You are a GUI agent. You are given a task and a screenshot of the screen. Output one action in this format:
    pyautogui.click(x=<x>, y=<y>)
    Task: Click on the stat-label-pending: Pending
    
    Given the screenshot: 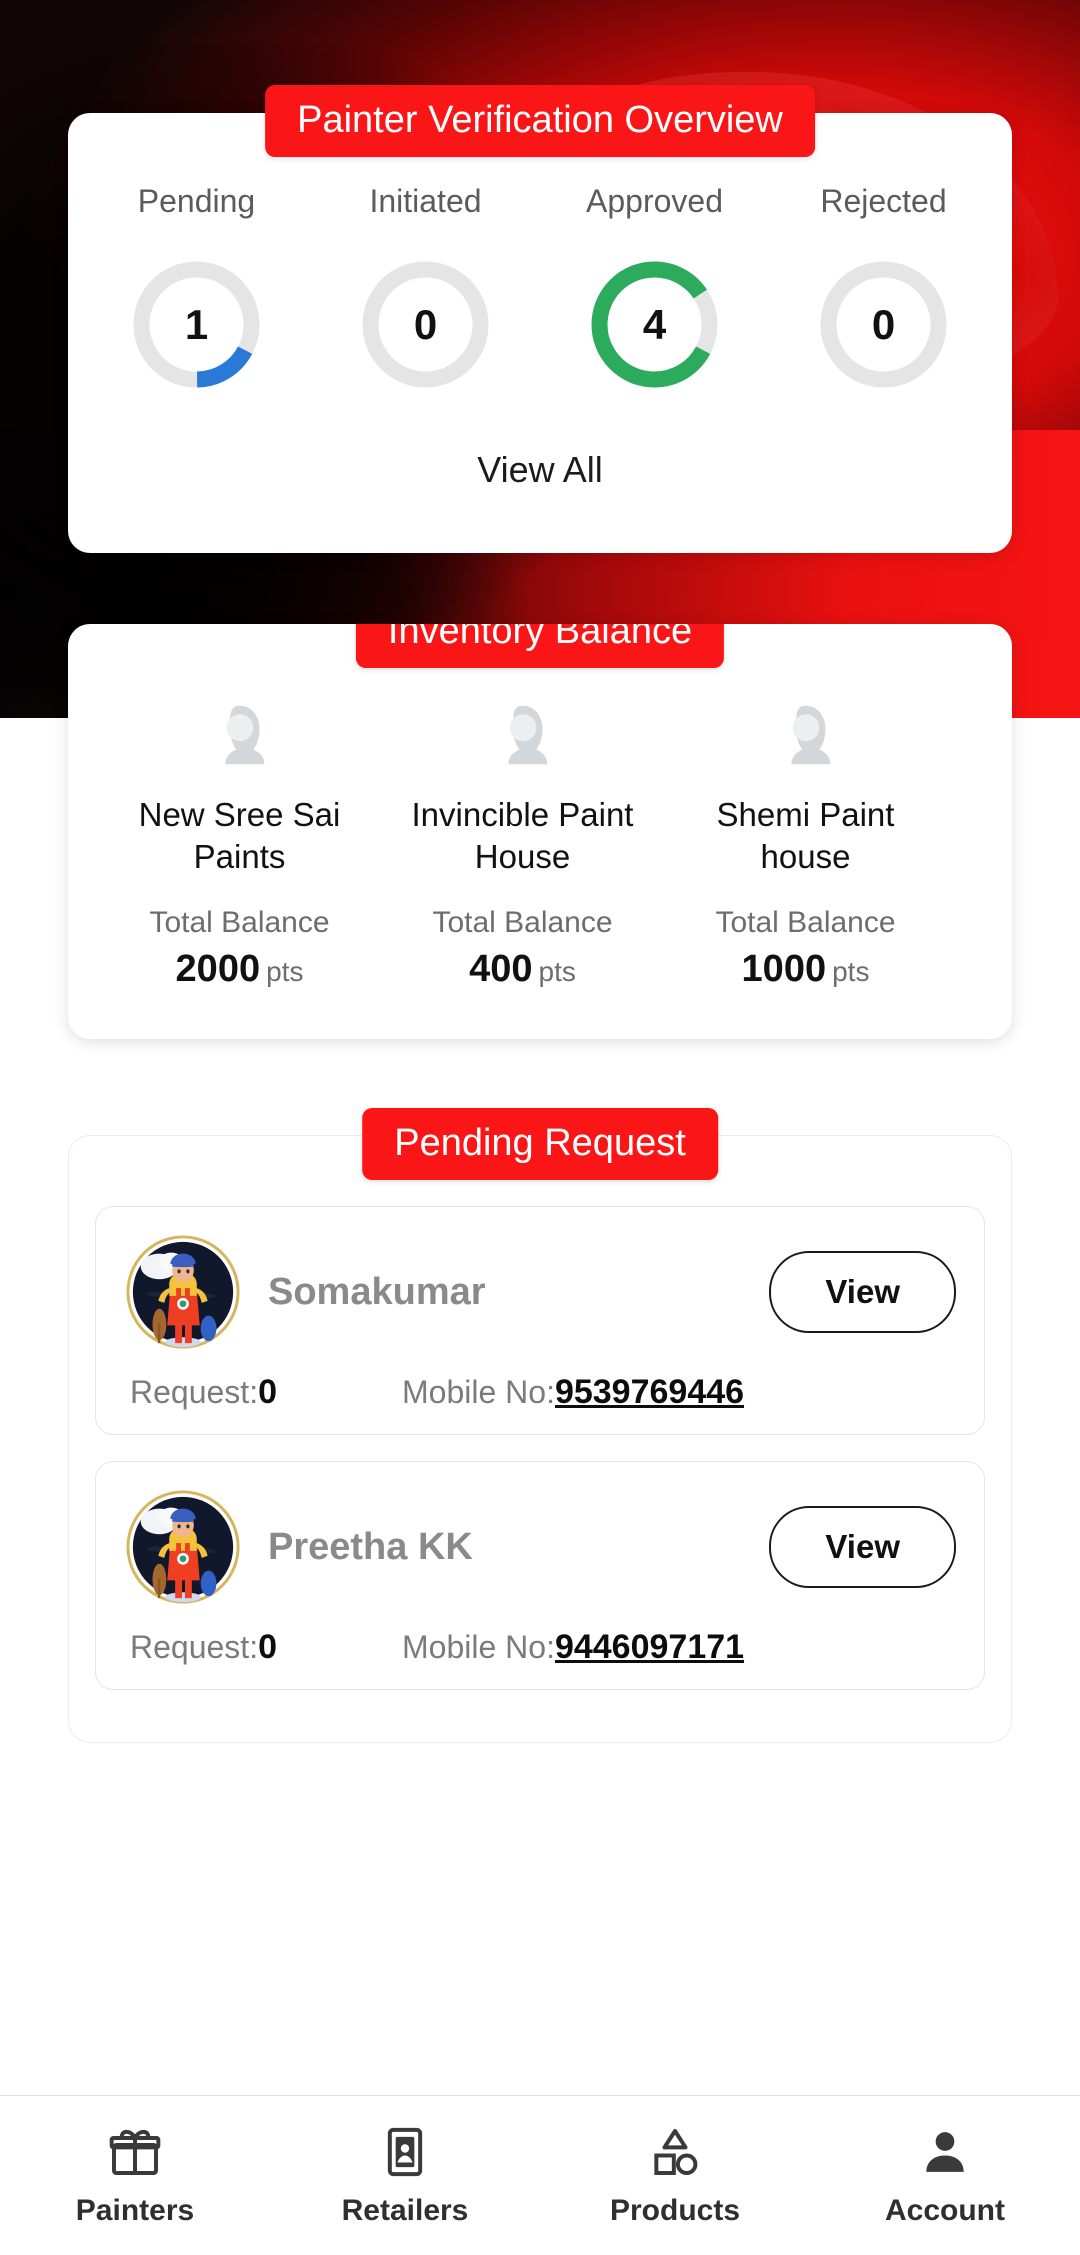 What is the action you would take?
    pyautogui.click(x=196, y=201)
    